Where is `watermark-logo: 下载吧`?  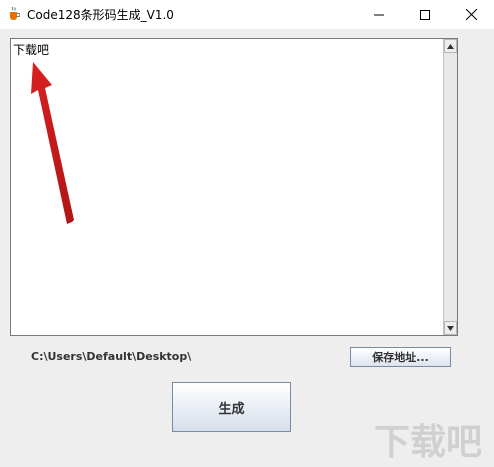
watermark-logo: 下载吧 is located at coordinates (428, 442).